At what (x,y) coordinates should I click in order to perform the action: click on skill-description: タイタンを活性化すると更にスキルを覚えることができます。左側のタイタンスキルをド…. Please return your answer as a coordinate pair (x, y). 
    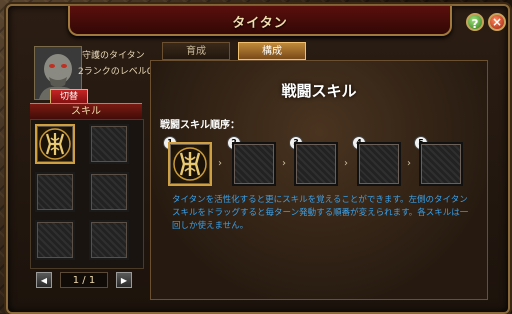
    Looking at the image, I should click on (320, 213).